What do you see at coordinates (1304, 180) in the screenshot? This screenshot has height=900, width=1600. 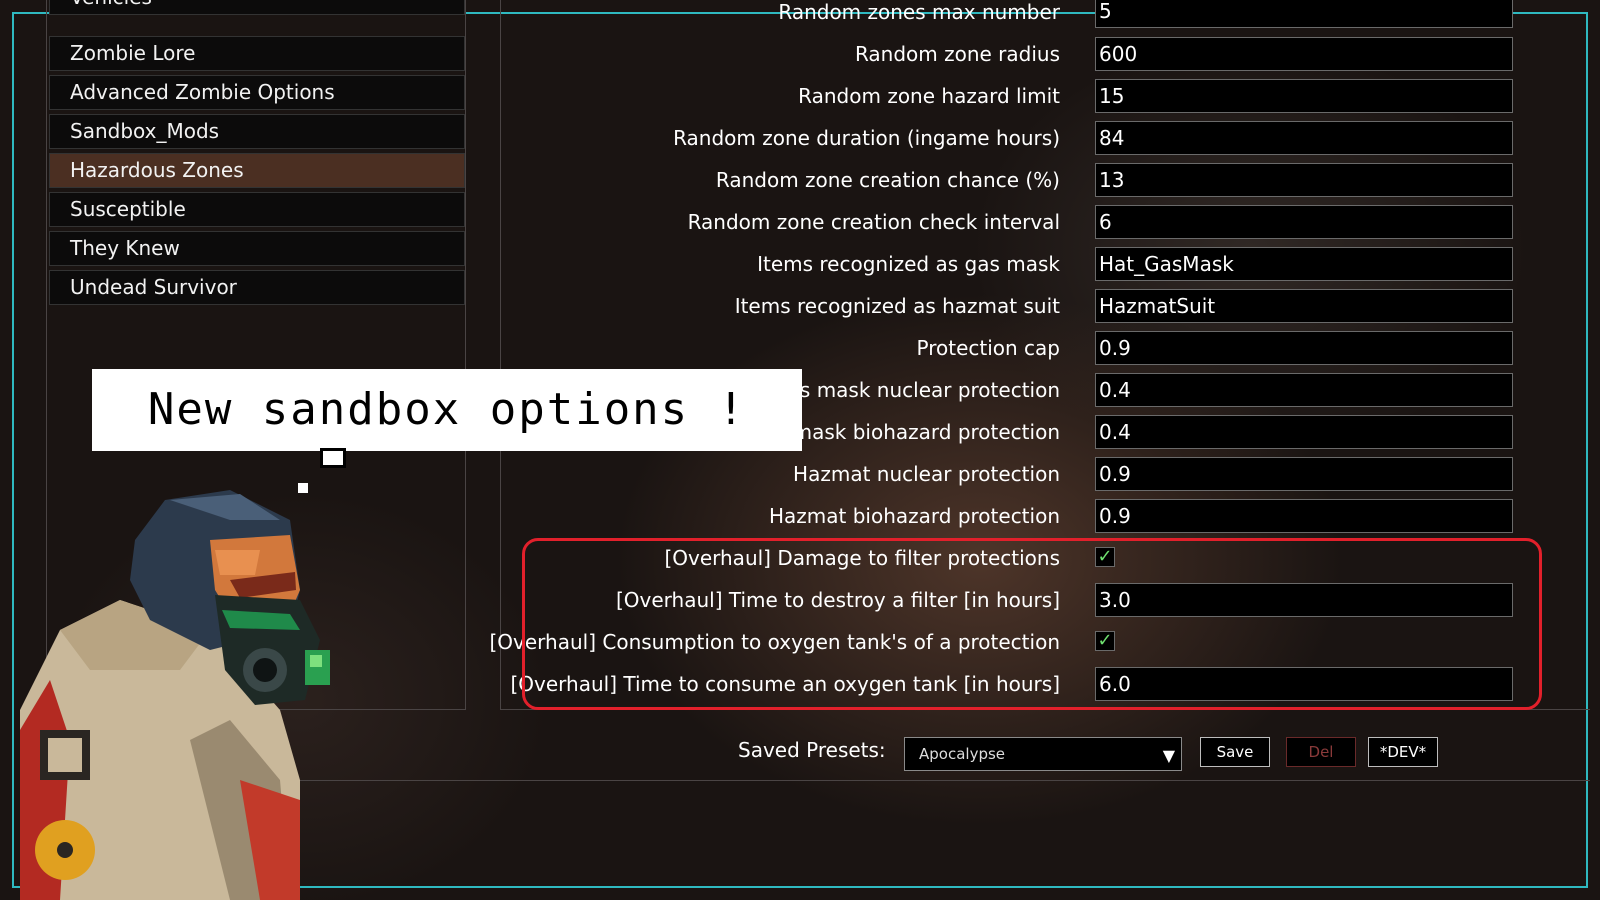 I see `option-input-random-zone-creation-chance: 13` at bounding box center [1304, 180].